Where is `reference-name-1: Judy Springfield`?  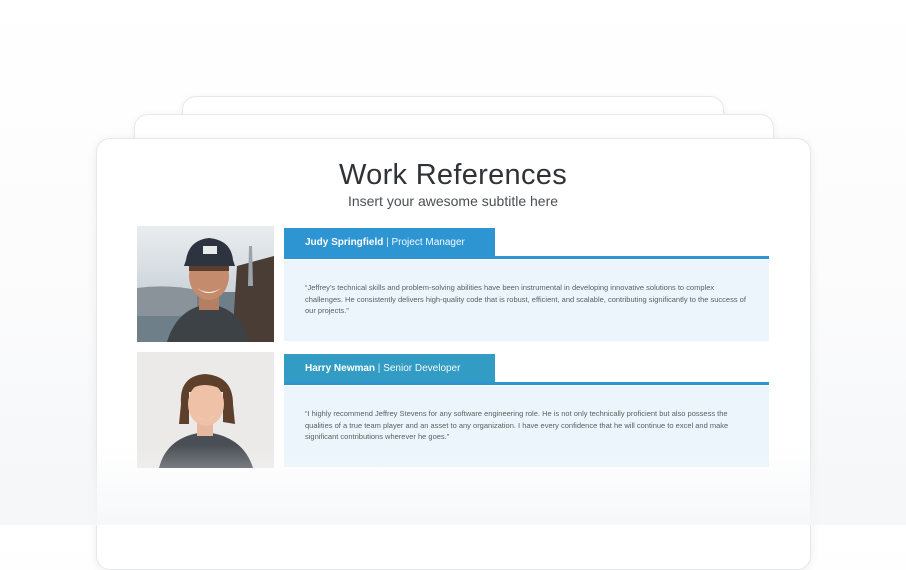 reference-name-1: Judy Springfield is located at coordinates (344, 242).